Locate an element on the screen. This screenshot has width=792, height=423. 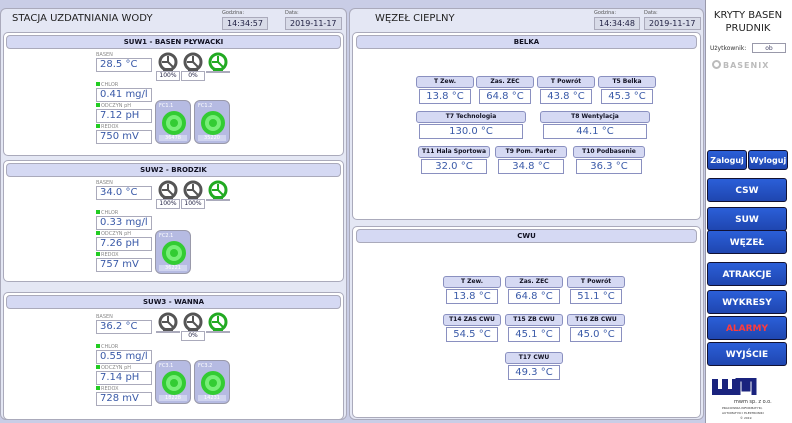
suw3-basen-value: 36.2 °C is located at coordinates (124, 327).